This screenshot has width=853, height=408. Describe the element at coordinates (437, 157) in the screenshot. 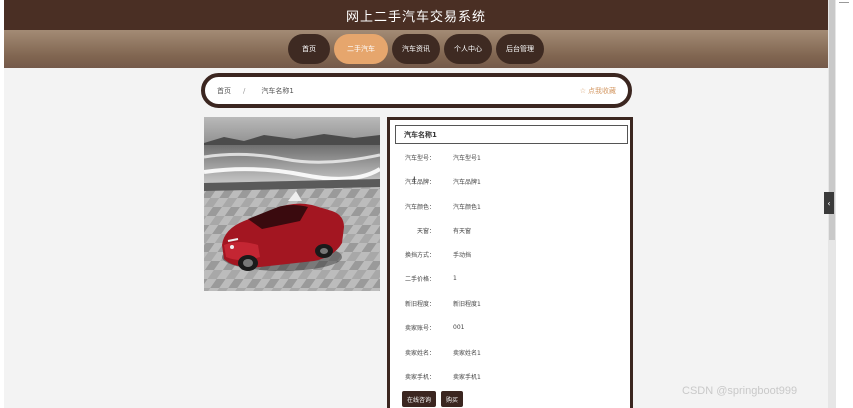

I see `field-row-model: 汽车型号： 汽车型号1` at that location.